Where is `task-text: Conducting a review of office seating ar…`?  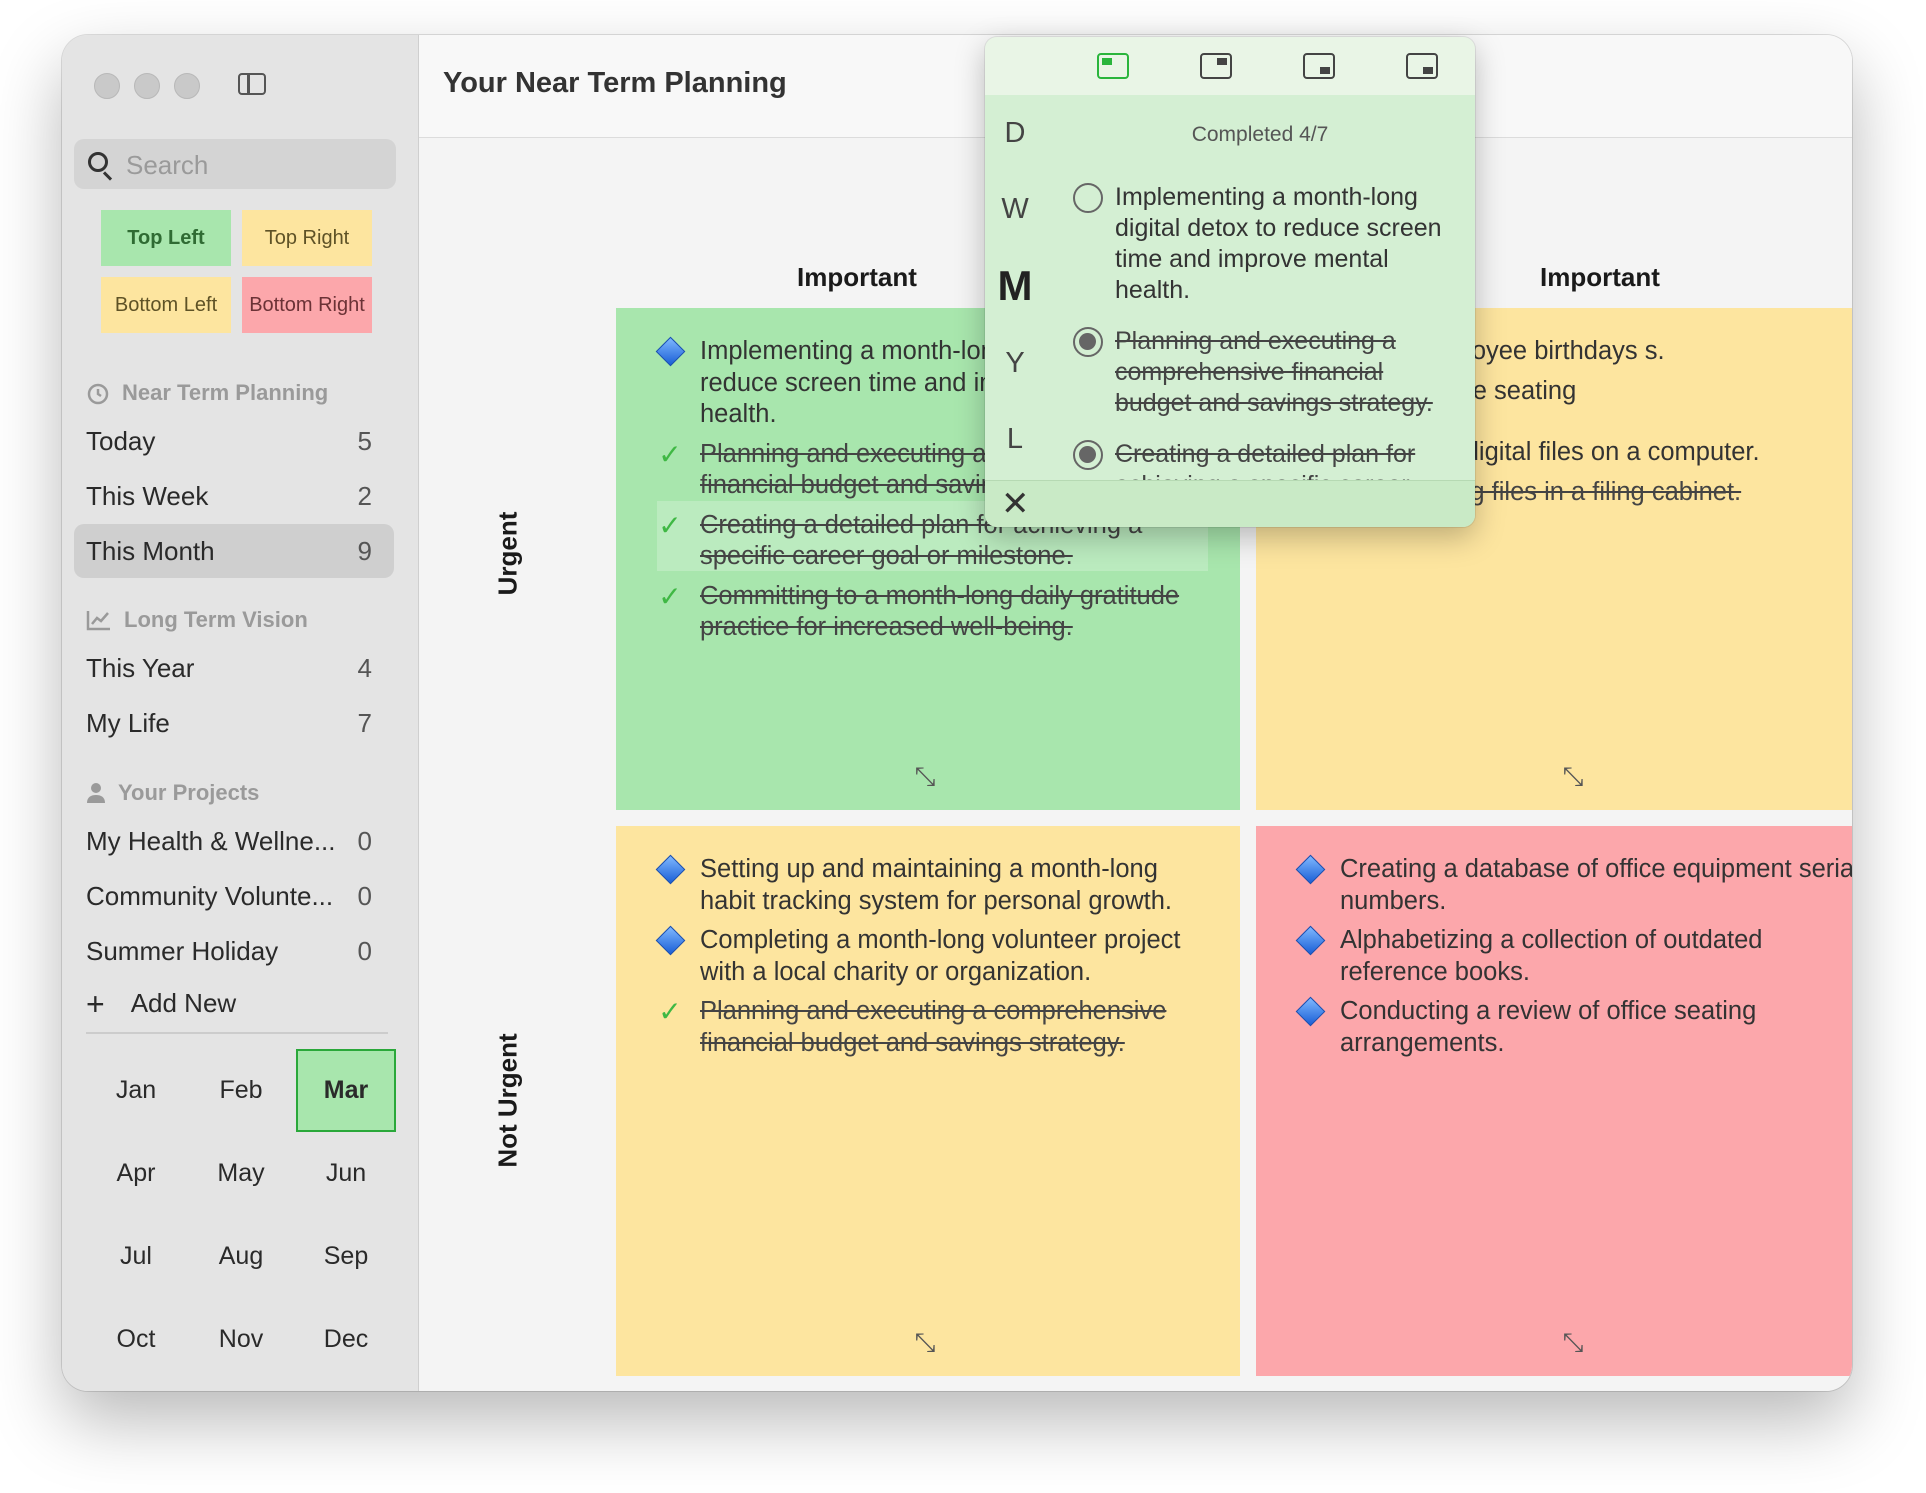
task-text: Conducting a review of office seating ar… is located at coordinates (1548, 1027).